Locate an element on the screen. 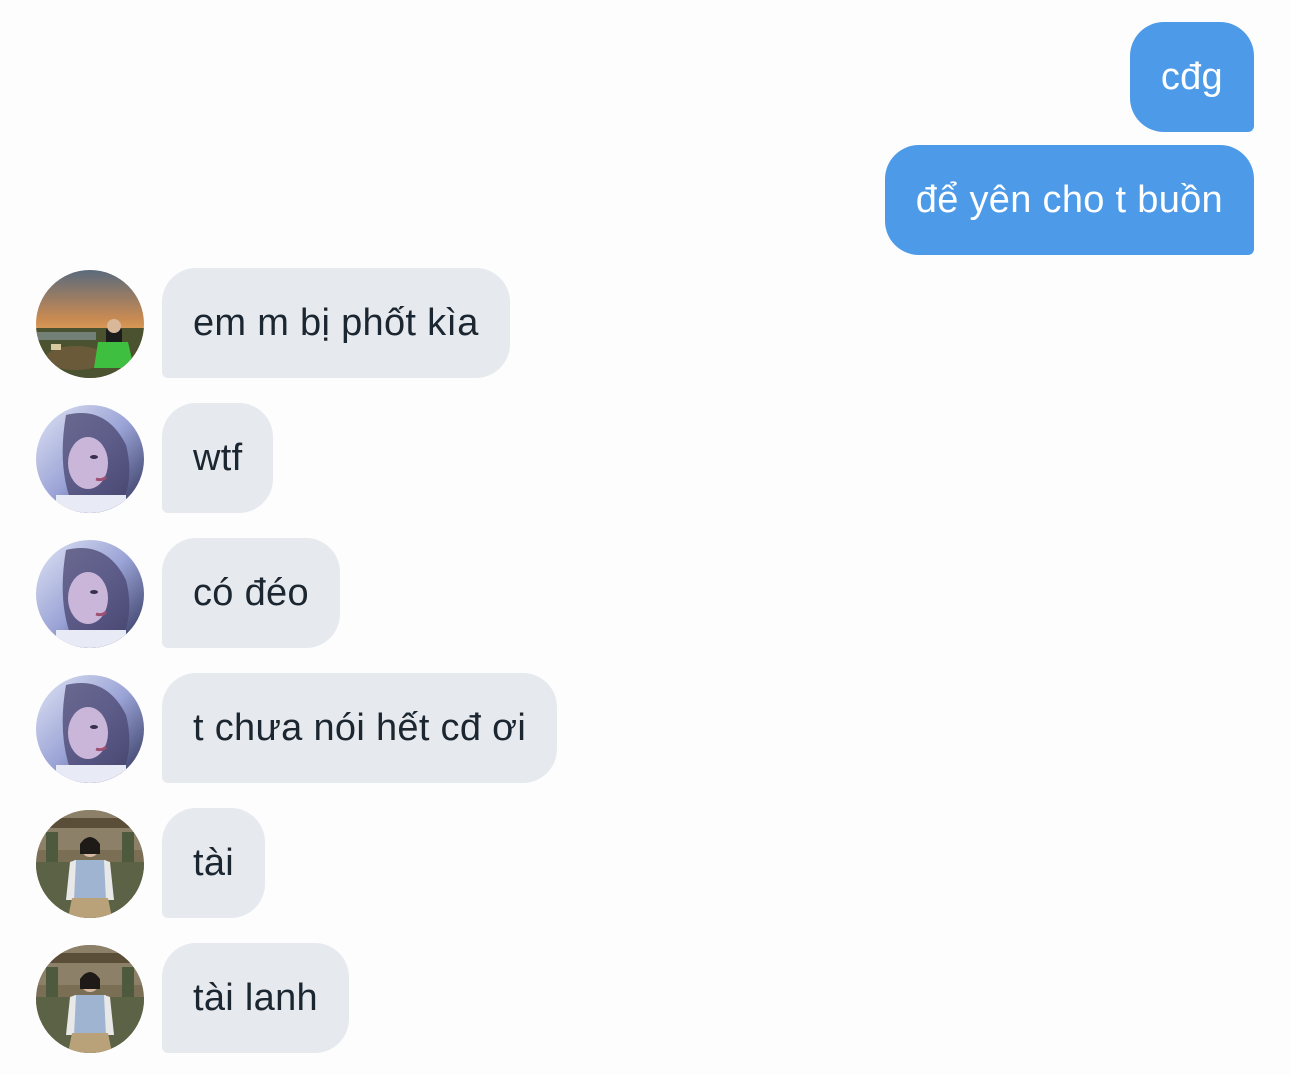  outgoing-message-bubble: để yên cho t buồn is located at coordinates (1069, 200).